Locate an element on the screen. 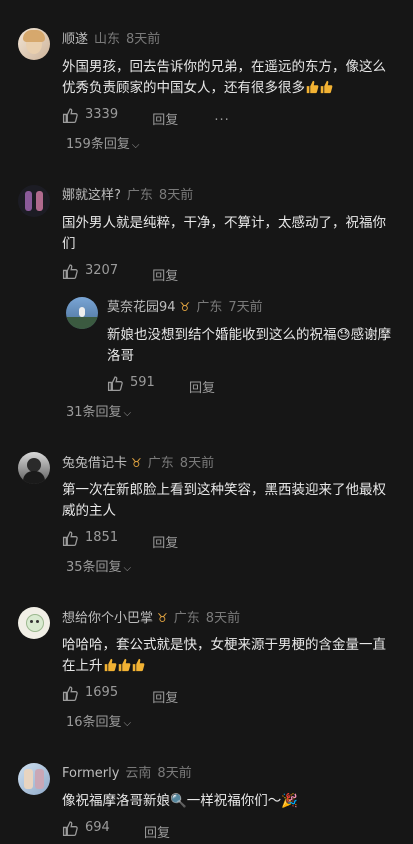 This screenshot has height=844, width=413. username: 顺遂 is located at coordinates (75, 39).